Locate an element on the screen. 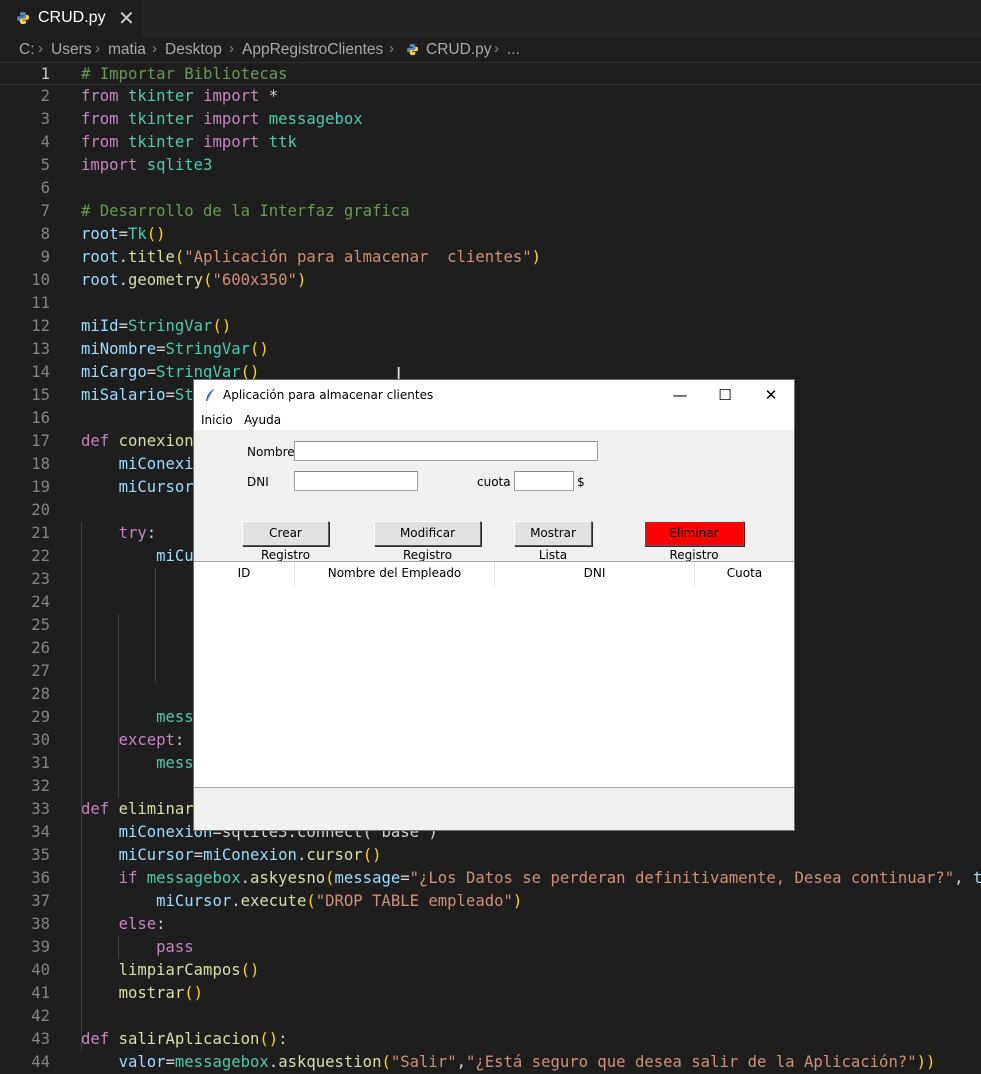 This screenshot has height=1074, width=981. code-token: mostrar is located at coordinates (151, 993).